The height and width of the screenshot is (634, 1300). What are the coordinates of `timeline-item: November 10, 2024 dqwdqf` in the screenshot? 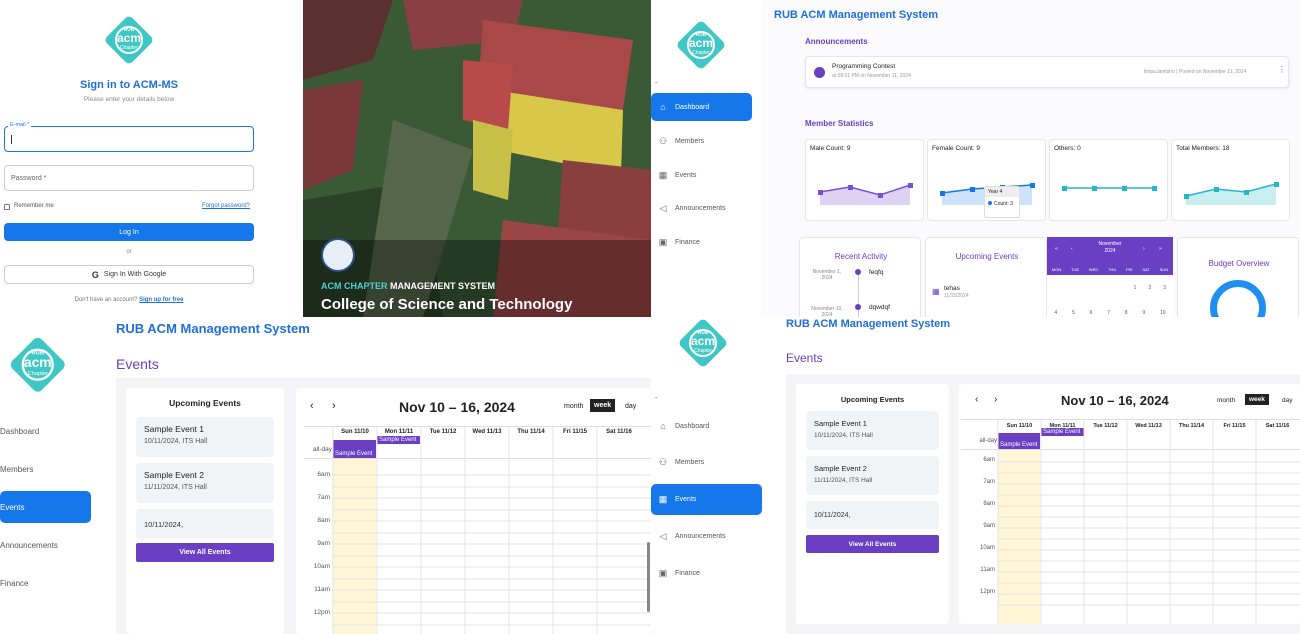 It's located at (850, 310).